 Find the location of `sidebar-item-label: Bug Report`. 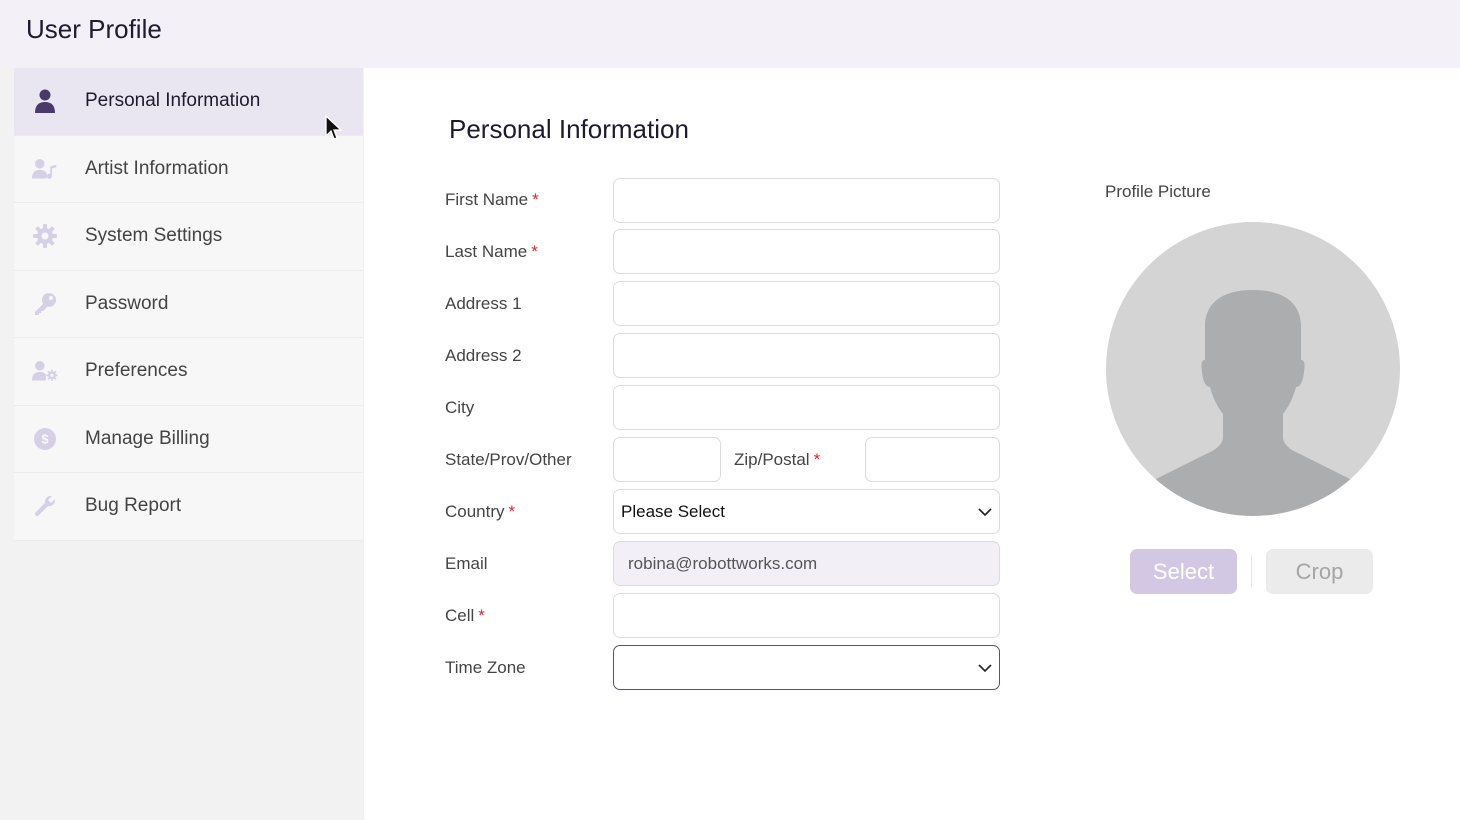

sidebar-item-label: Bug Report is located at coordinates (133, 506).